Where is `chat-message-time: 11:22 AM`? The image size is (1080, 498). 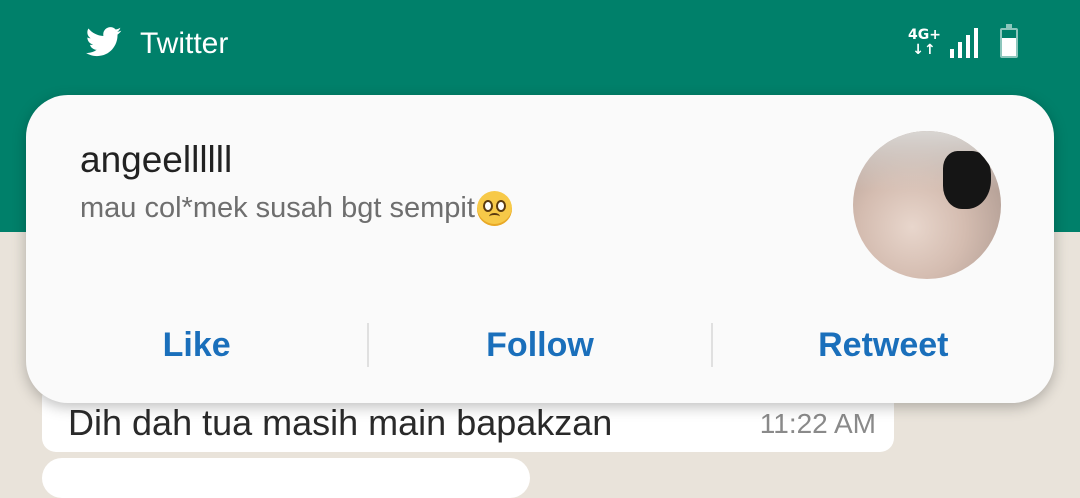 chat-message-time: 11:22 AM is located at coordinates (817, 423).